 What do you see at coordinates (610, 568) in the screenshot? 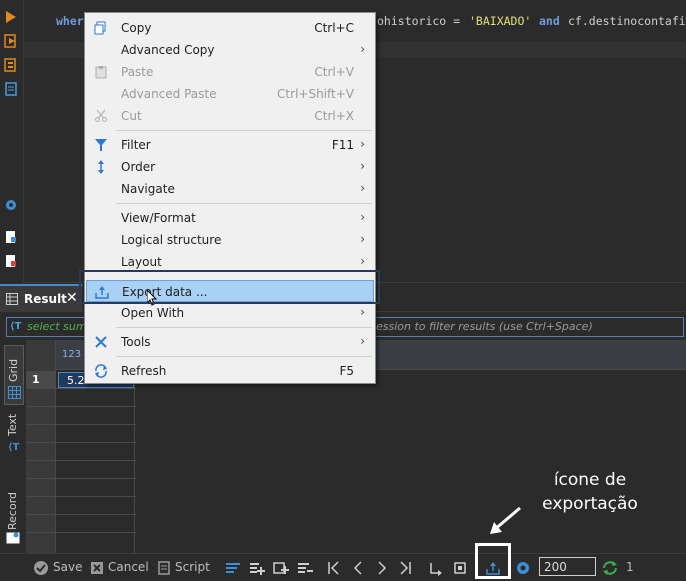
I see `refresh-icon` at bounding box center [610, 568].